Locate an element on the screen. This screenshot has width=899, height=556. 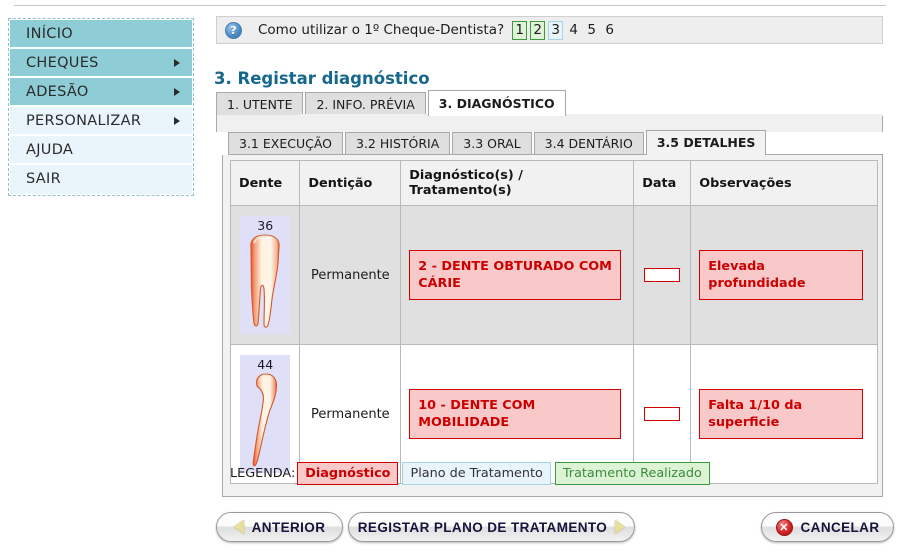
help-step-1: 1 is located at coordinates (520, 30).